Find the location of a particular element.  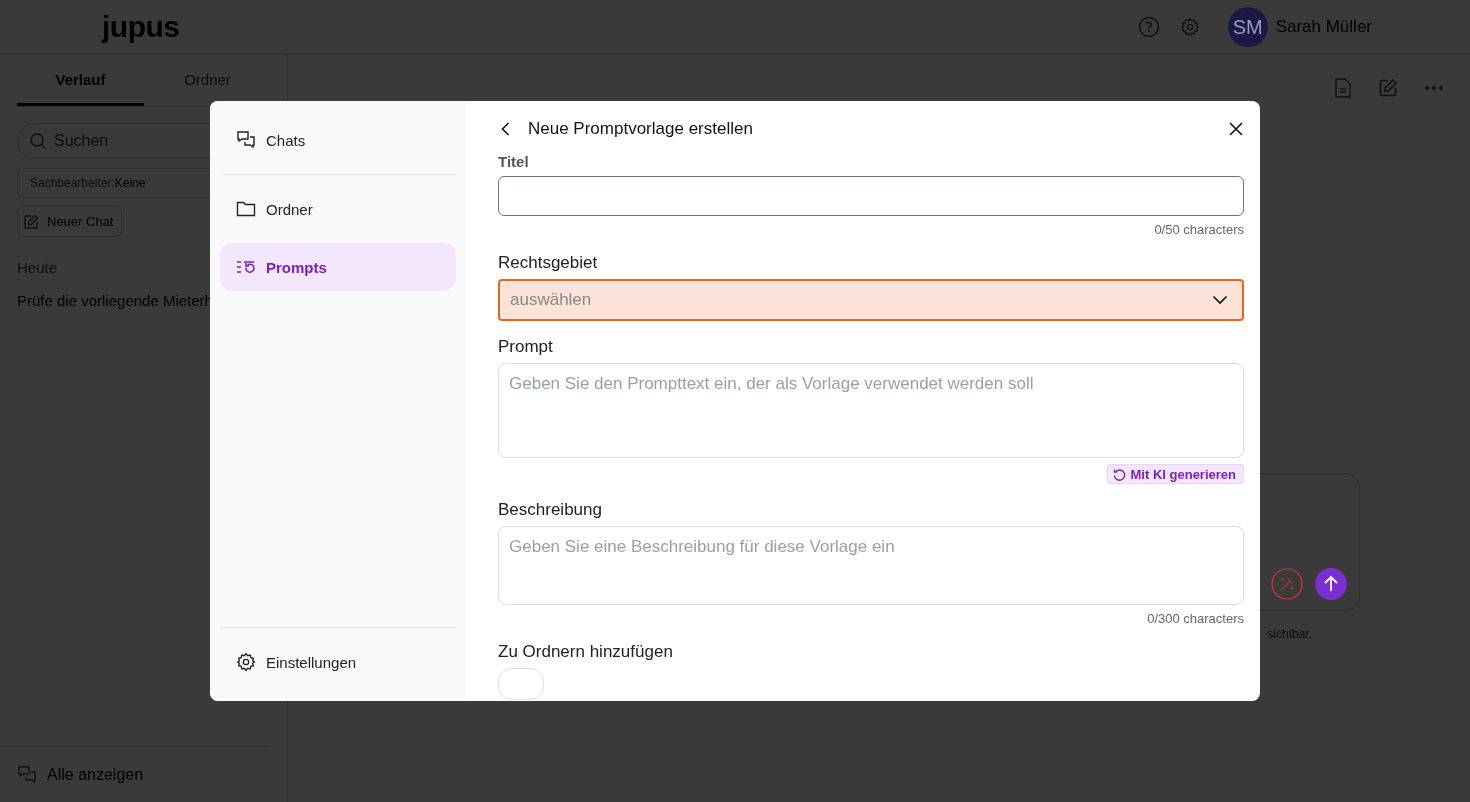

prompts-icon is located at coordinates (246, 267).